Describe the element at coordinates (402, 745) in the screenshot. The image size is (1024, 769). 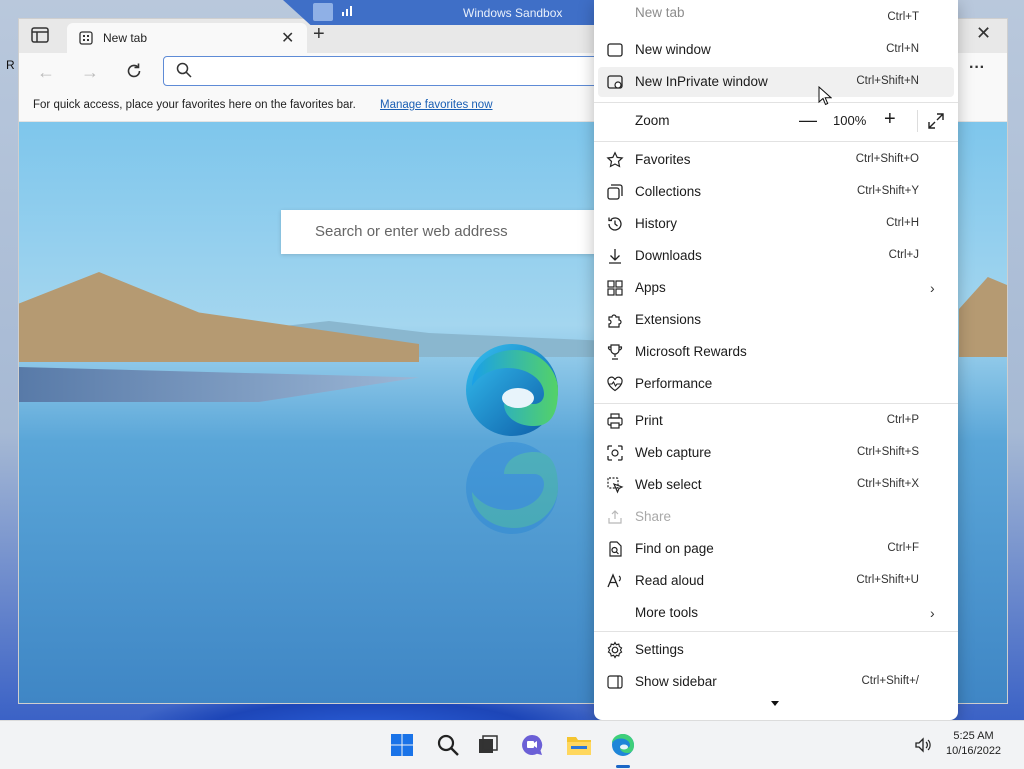
I see `start-windows-icon` at that location.